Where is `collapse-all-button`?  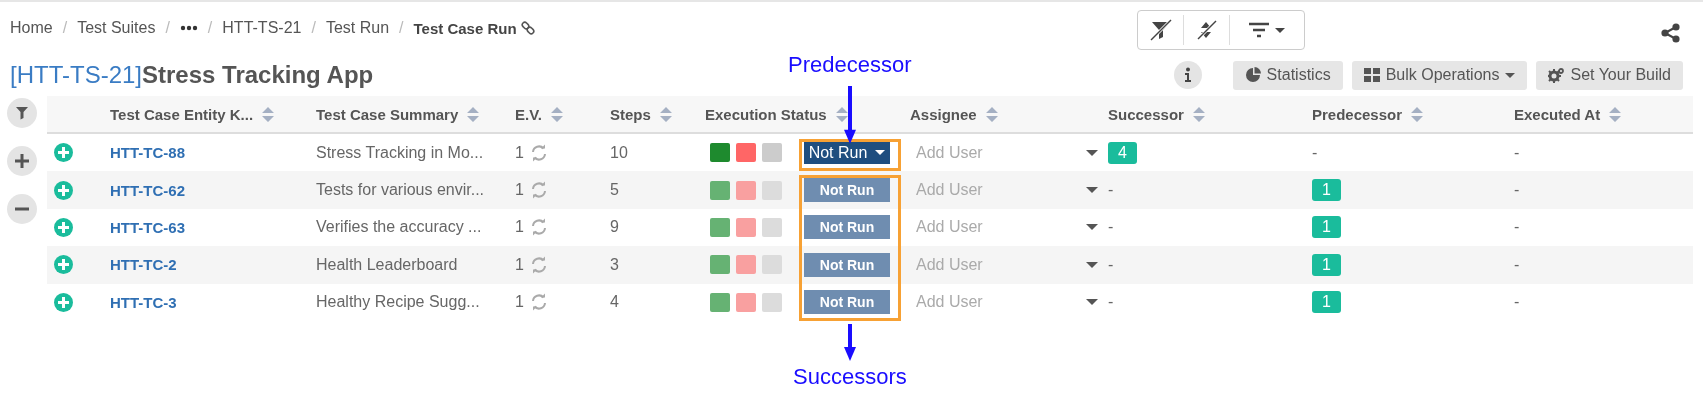 collapse-all-button is located at coordinates (22, 209).